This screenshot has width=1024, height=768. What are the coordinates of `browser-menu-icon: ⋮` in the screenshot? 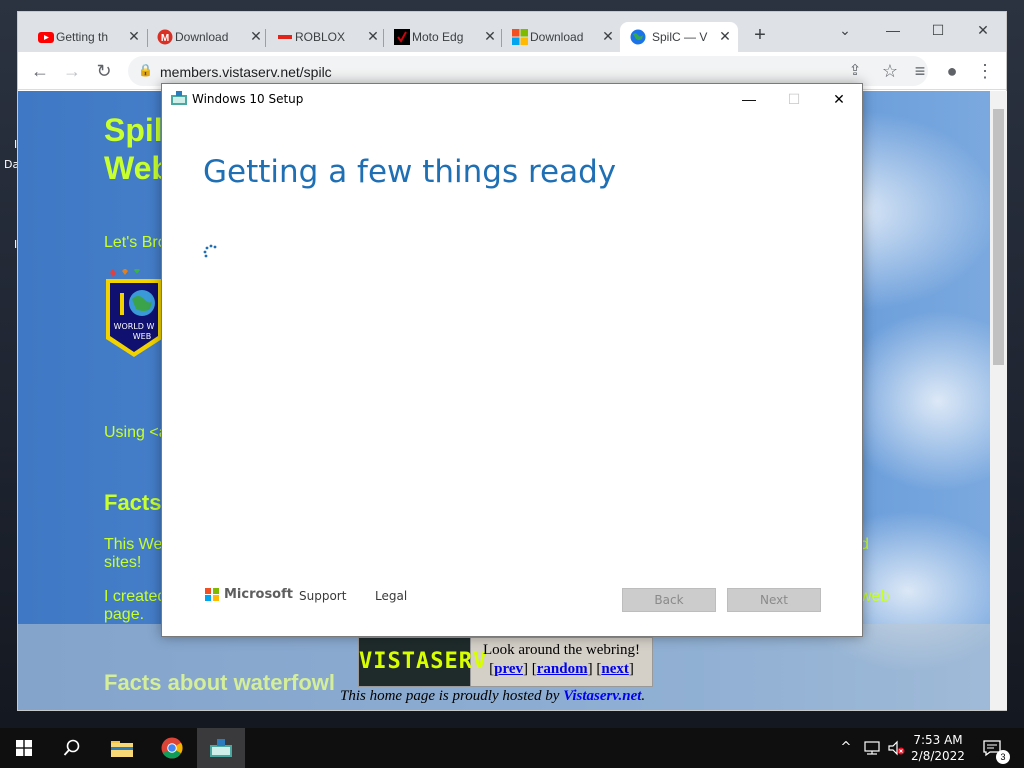 It's located at (985, 71).